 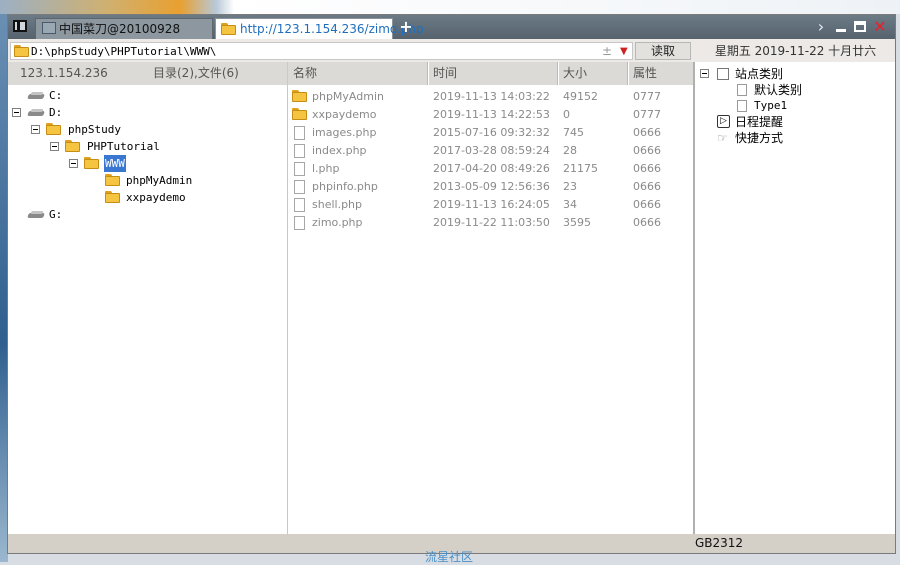 I want to click on tree-item-label: xxpaydemo, so click(x=156, y=197).